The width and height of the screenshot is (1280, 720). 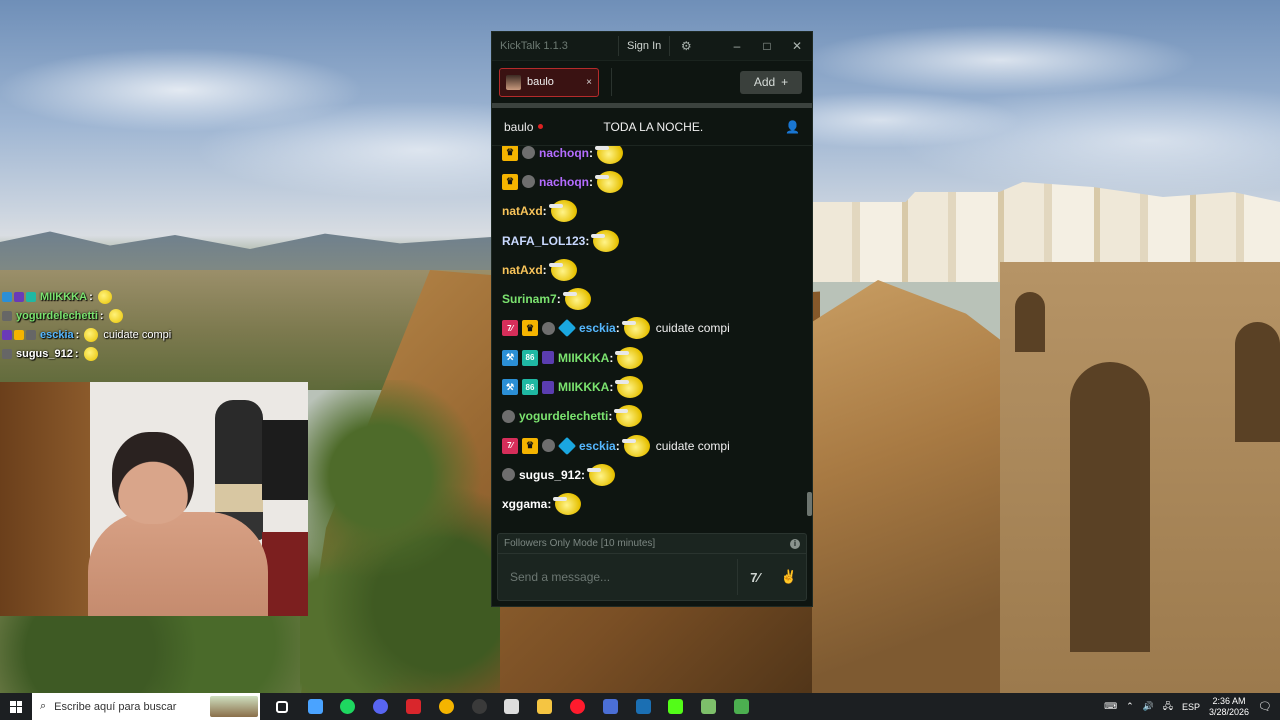 I want to click on chrome-icon, so click(x=446, y=706).